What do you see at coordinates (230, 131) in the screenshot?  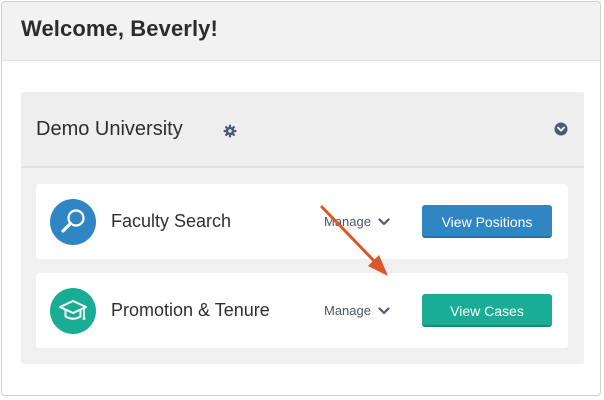 I see `gear-icon` at bounding box center [230, 131].